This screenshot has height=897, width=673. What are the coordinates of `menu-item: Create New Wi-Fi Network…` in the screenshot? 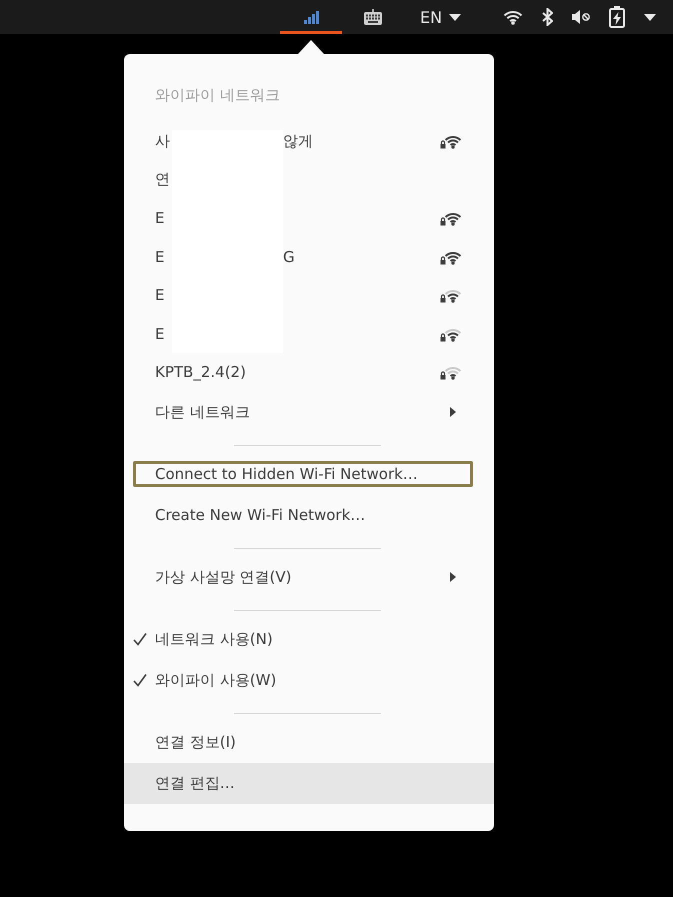 It's located at (309, 515).